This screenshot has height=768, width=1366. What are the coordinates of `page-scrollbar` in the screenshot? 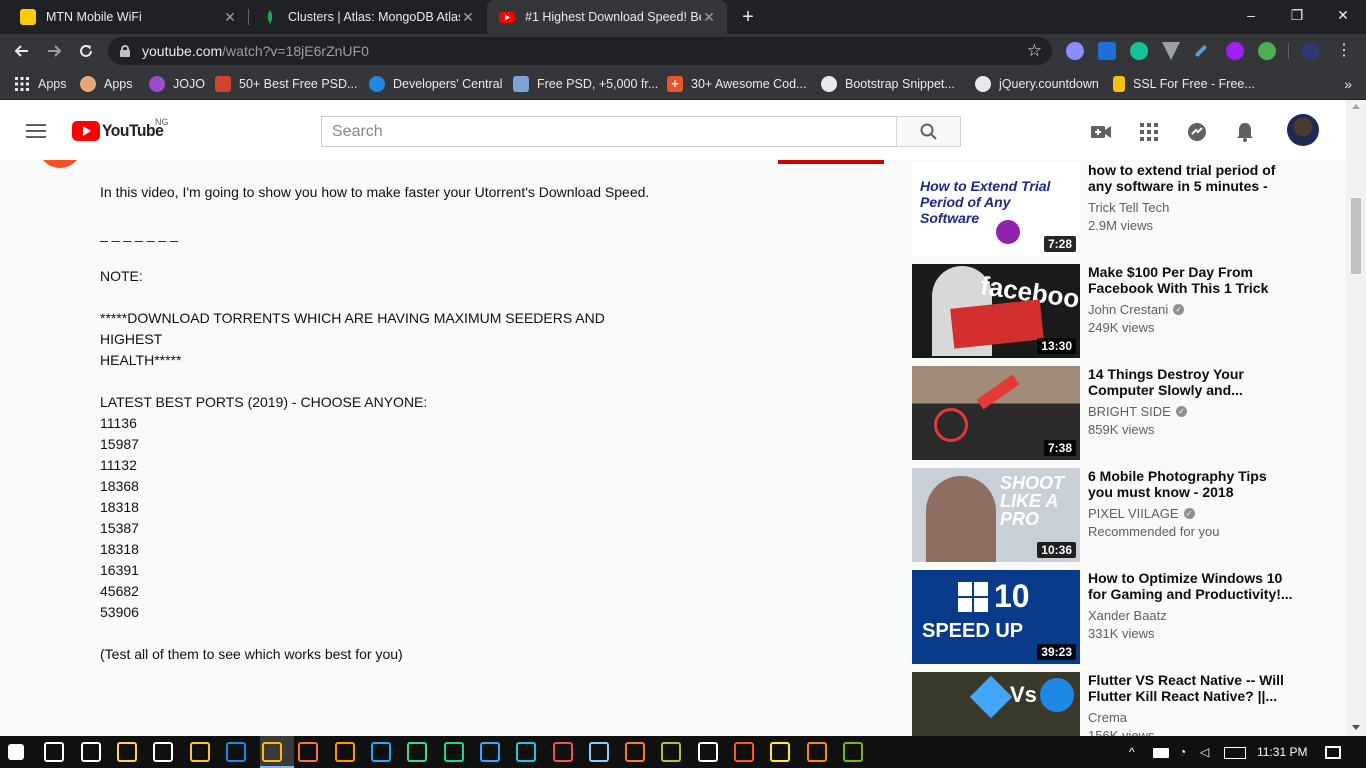 It's located at (1356, 418).